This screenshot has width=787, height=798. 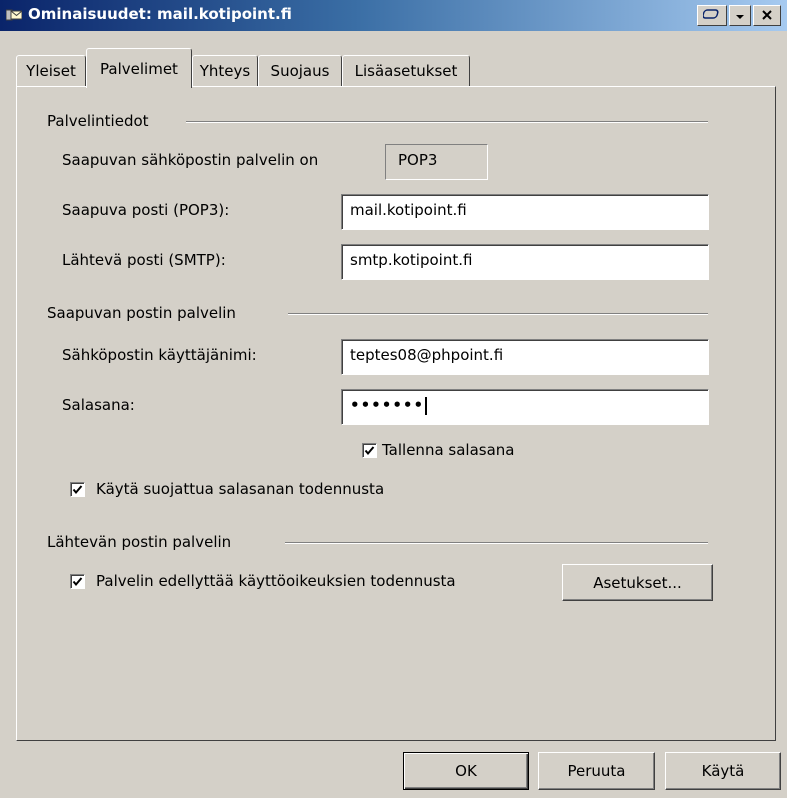 I want to click on mail-account-icon, so click(x=14, y=14).